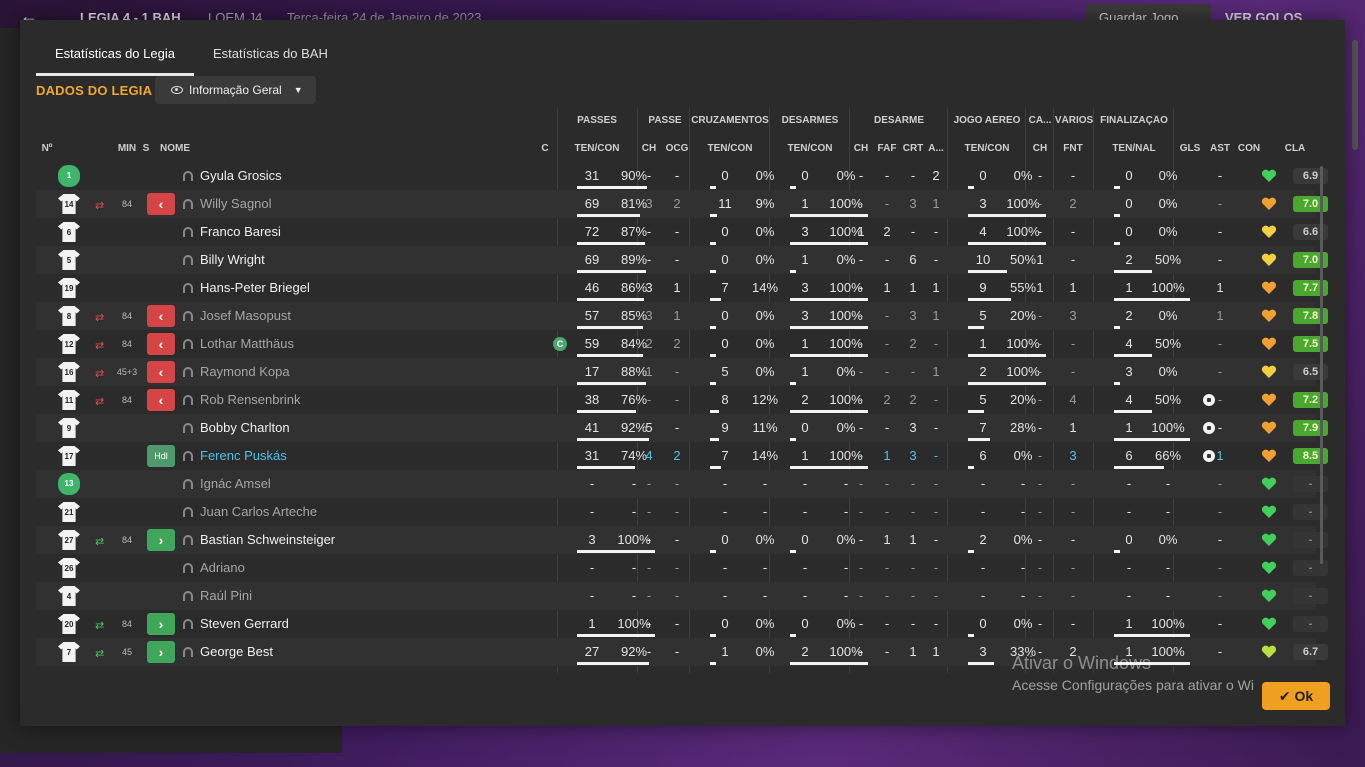  Describe the element at coordinates (1321, 365) in the screenshot. I see `table-scrollbar` at that location.